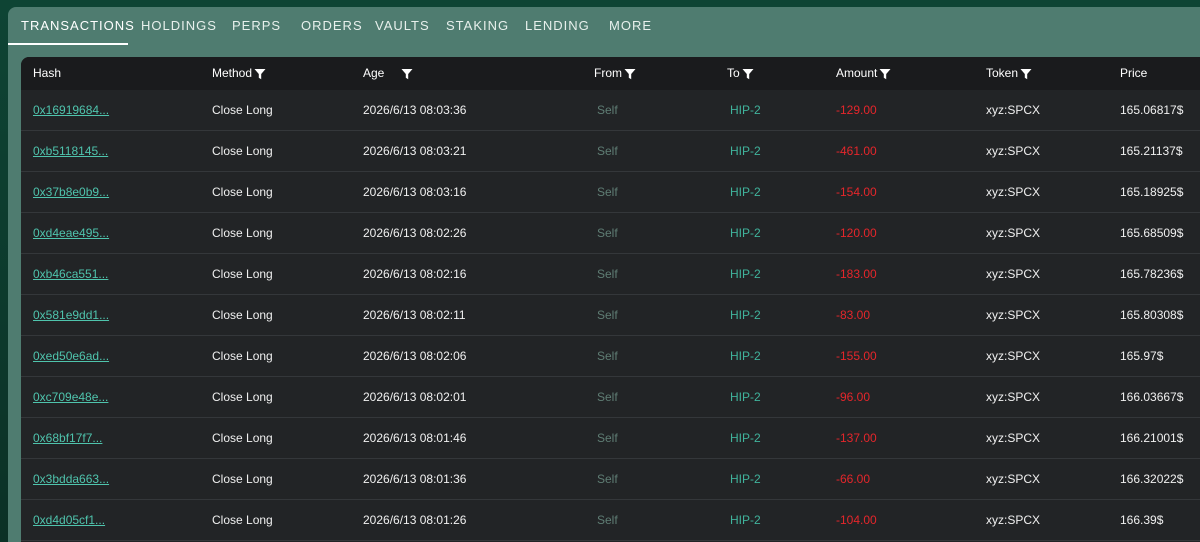  Describe the element at coordinates (1152, 438) in the screenshot. I see `price-cell: 166.21001$` at that location.